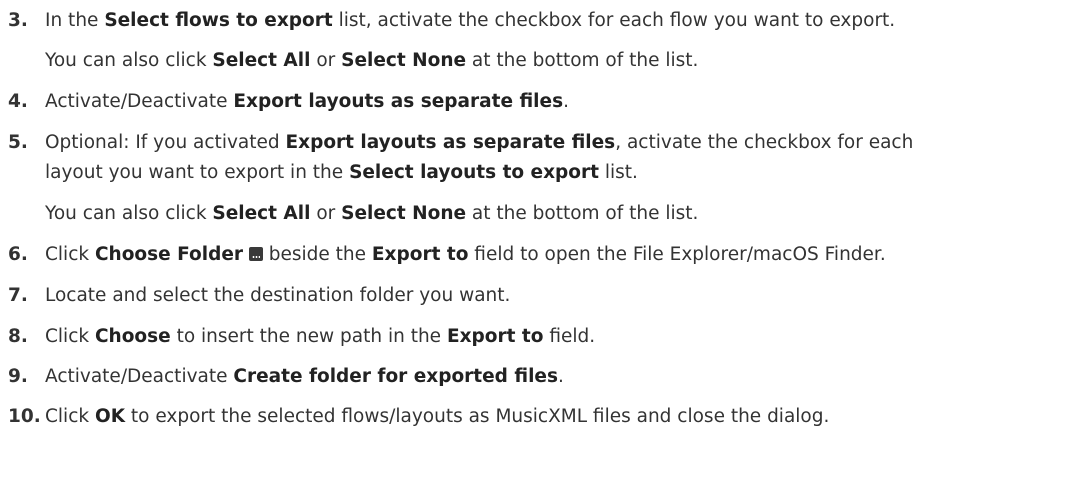  I want to click on ui-term: Create folder for exported files, so click(395, 376).